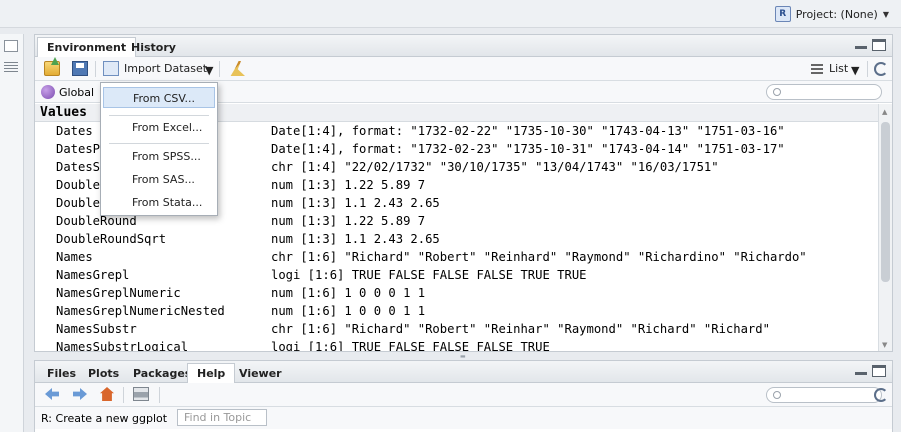 This screenshot has height=432, width=901. What do you see at coordinates (456, 293) in the screenshot?
I see `table-row: NamesGreplNumeric num [1:6] 1 0 0 0 1 1` at bounding box center [456, 293].